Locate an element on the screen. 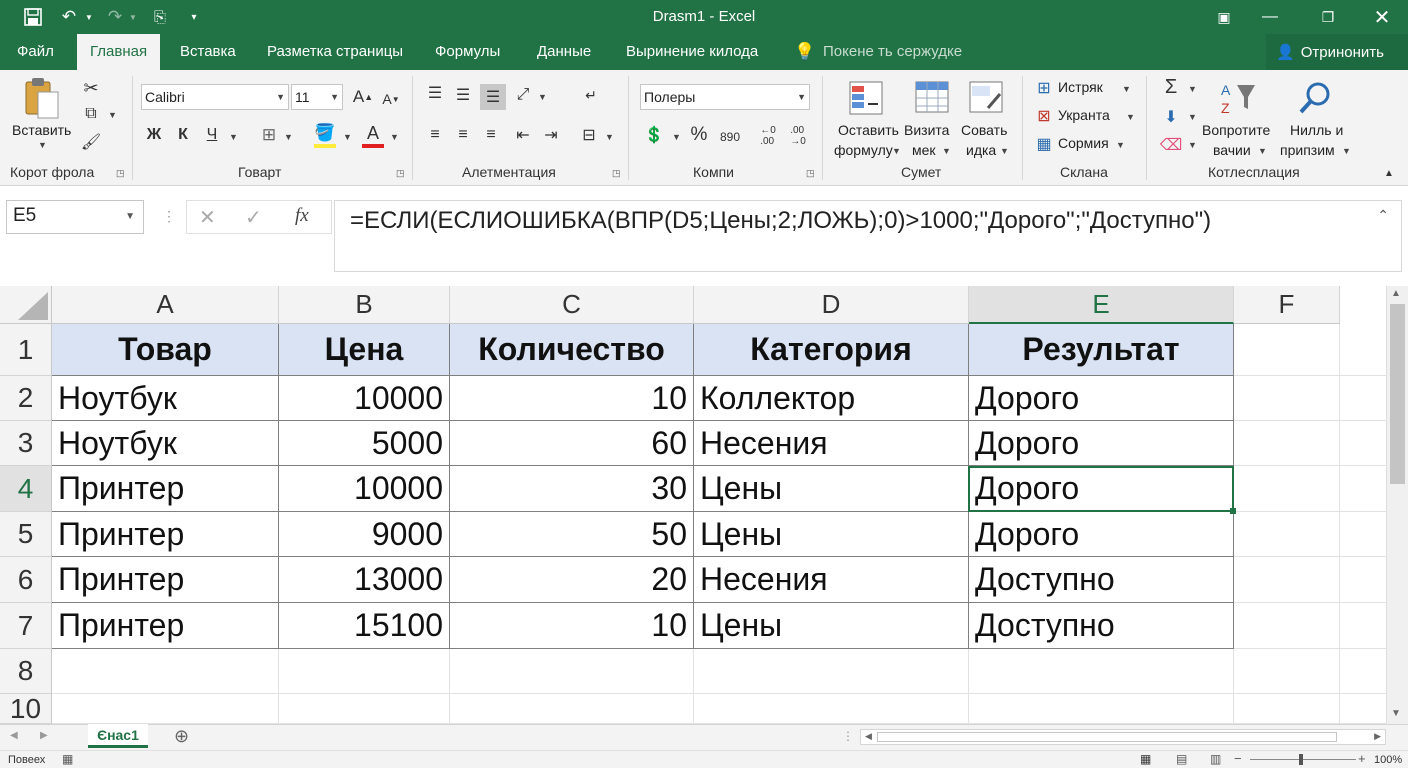 The width and height of the screenshot is (1408, 768). table-cell: 60 is located at coordinates (572, 443).